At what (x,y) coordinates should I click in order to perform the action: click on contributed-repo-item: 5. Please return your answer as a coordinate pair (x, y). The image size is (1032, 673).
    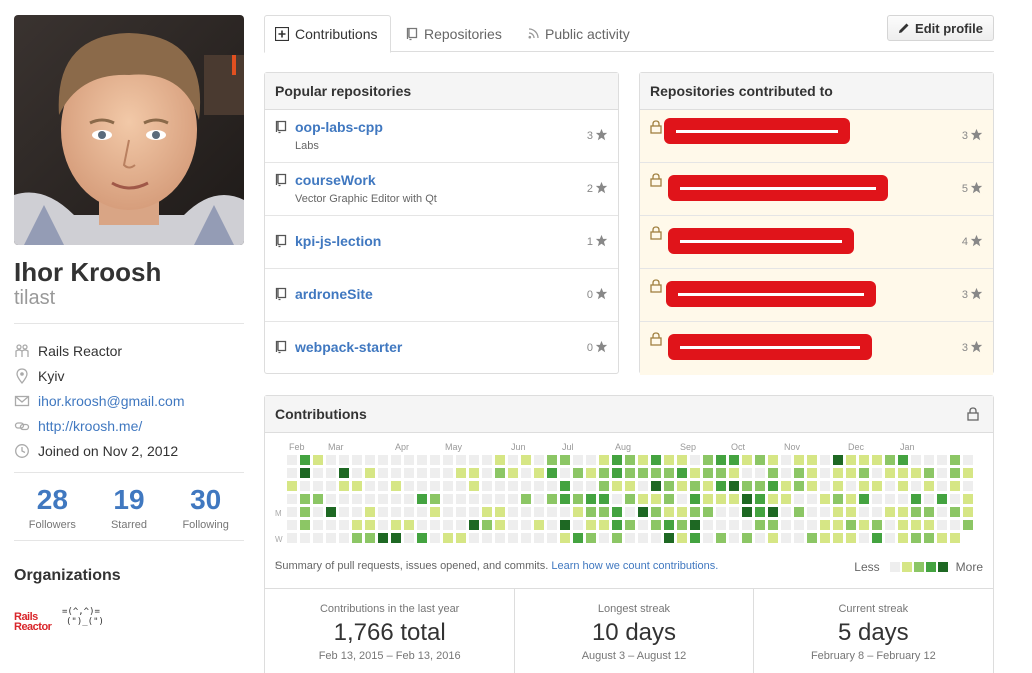
    Looking at the image, I should click on (816, 189).